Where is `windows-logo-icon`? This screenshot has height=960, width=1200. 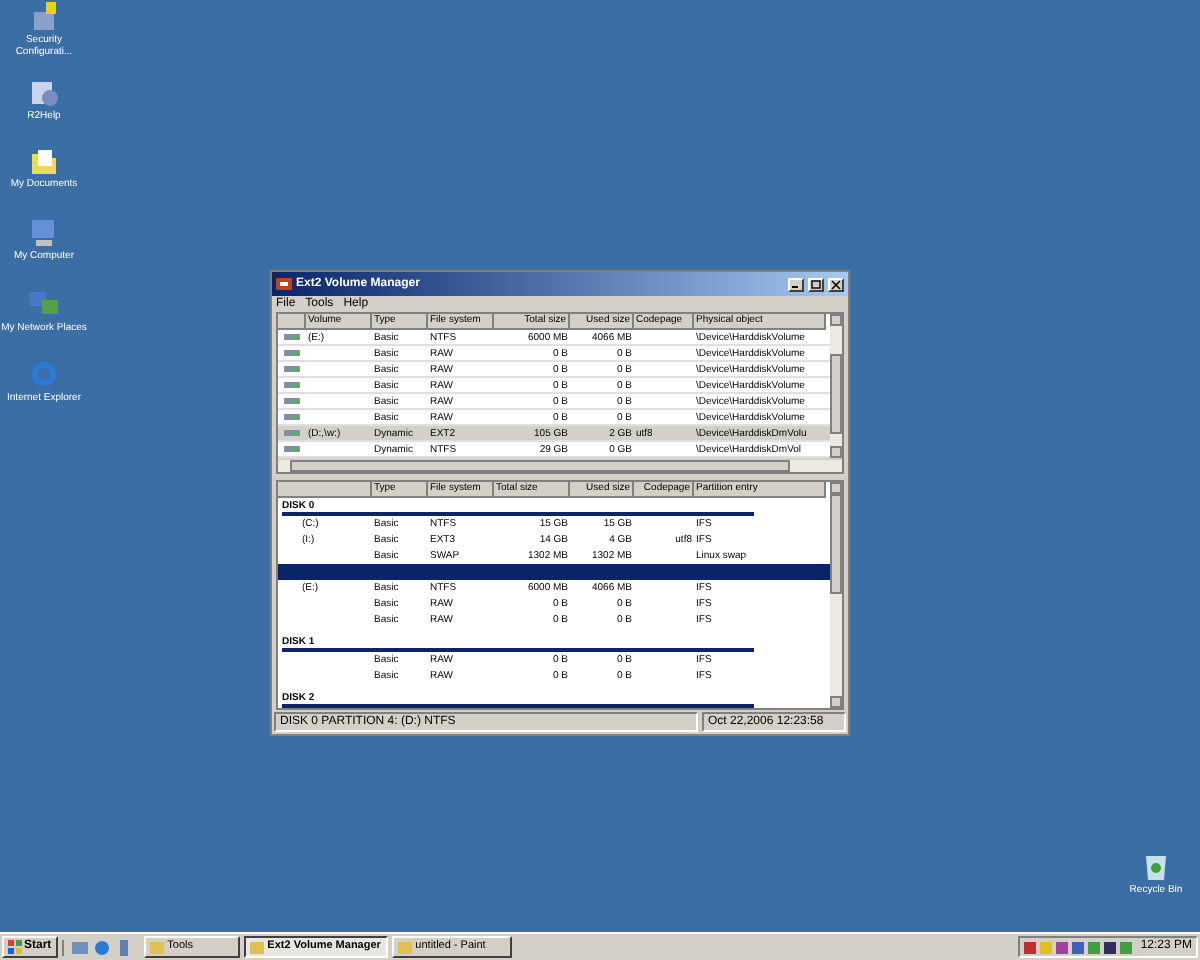 windows-logo-icon is located at coordinates (15, 947).